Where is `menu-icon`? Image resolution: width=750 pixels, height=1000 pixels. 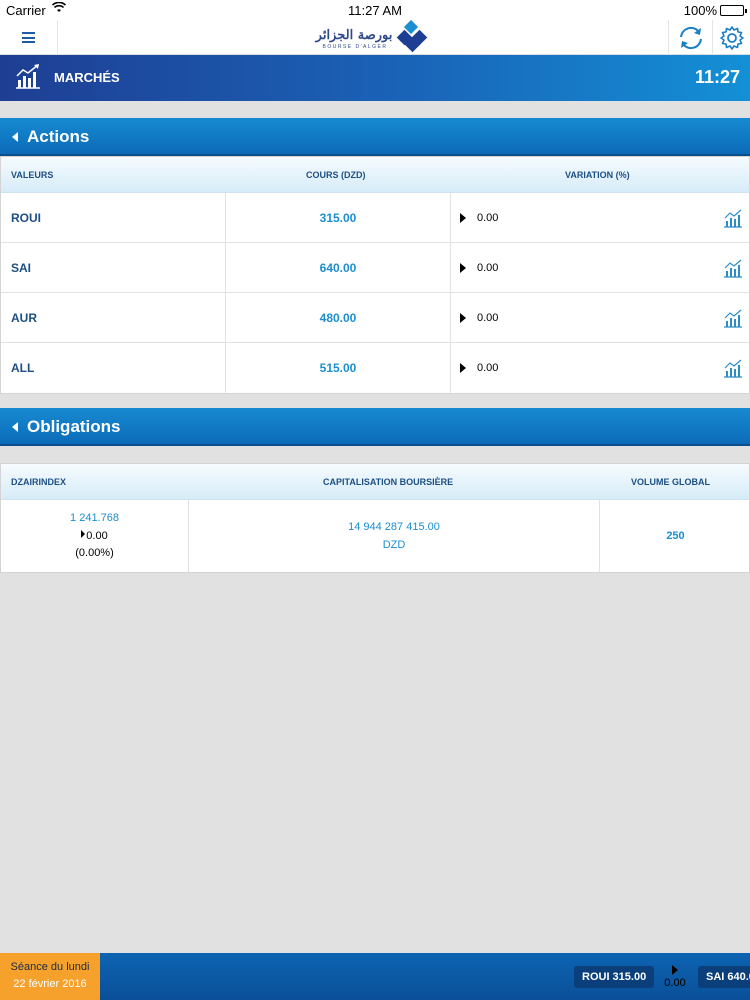 menu-icon is located at coordinates (28, 37).